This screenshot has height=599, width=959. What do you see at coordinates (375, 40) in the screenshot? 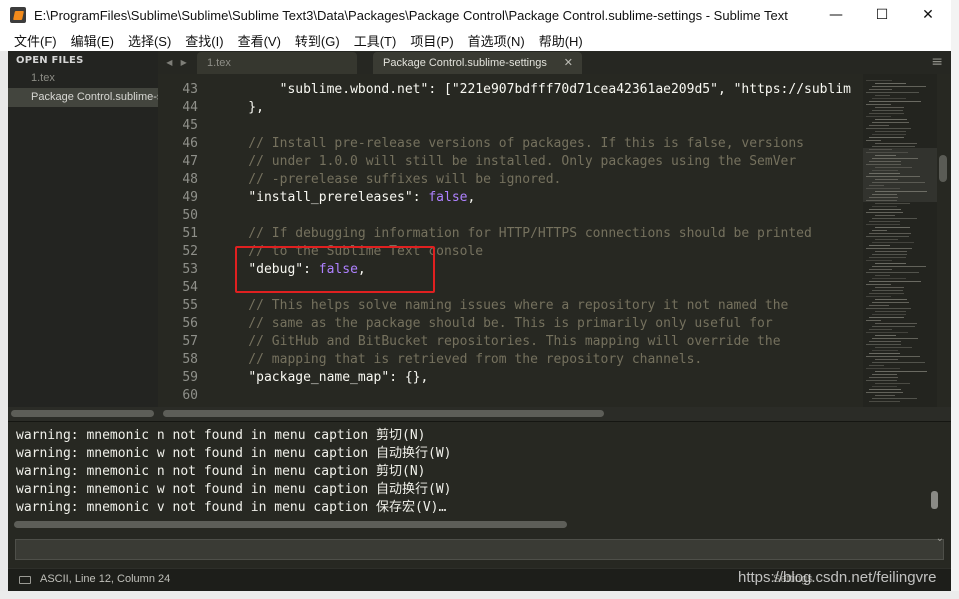
I see `menu-tools: 工具(T)` at bounding box center [375, 40].